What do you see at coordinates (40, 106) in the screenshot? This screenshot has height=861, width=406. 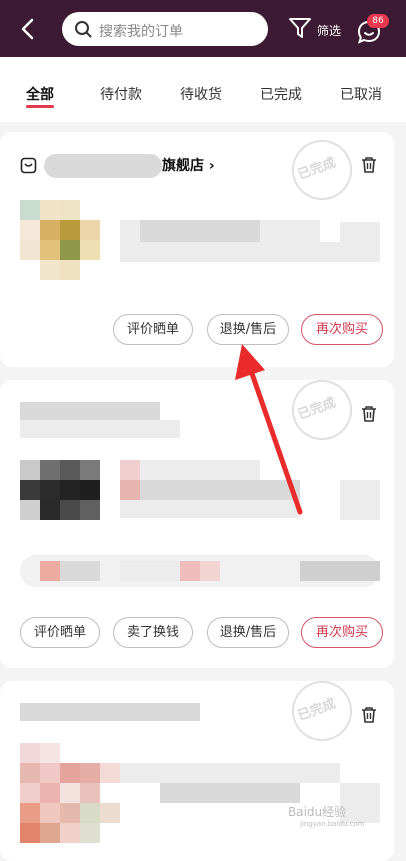 I see `active-tab-indicator` at bounding box center [40, 106].